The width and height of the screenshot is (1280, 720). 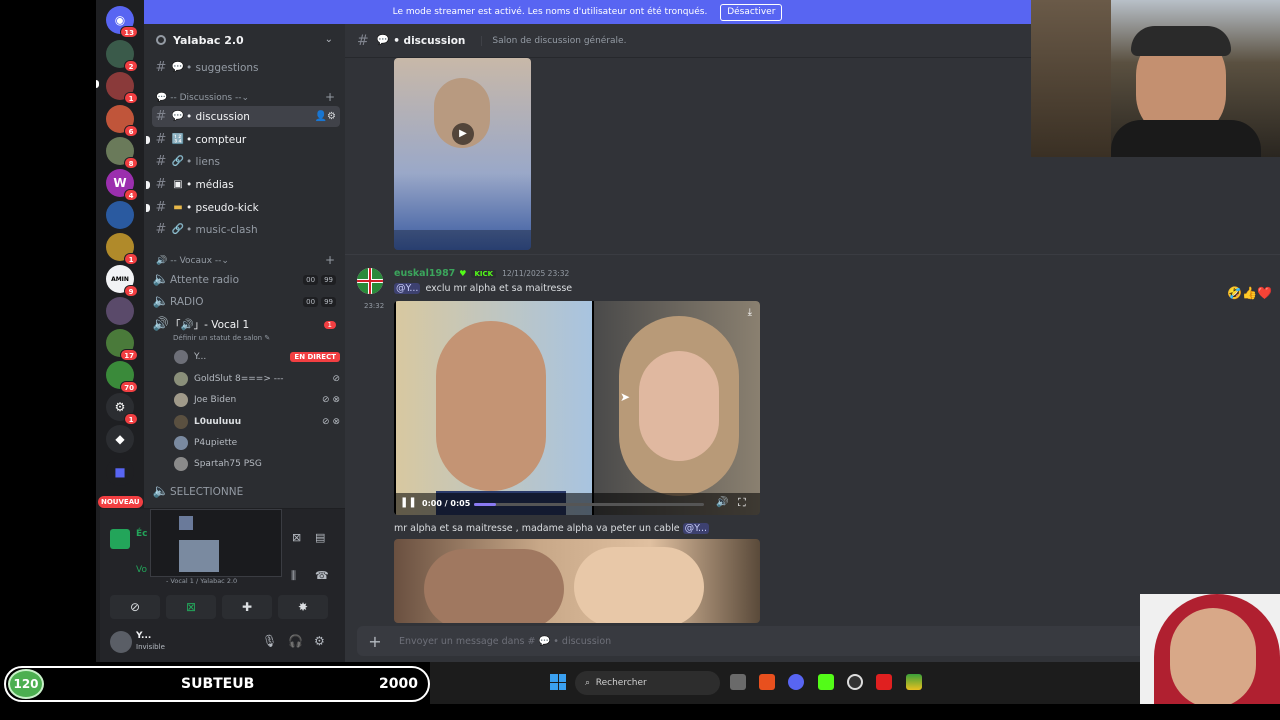 What do you see at coordinates (621, 683) in the screenshot?
I see `search-placeholder: Rechercher` at bounding box center [621, 683].